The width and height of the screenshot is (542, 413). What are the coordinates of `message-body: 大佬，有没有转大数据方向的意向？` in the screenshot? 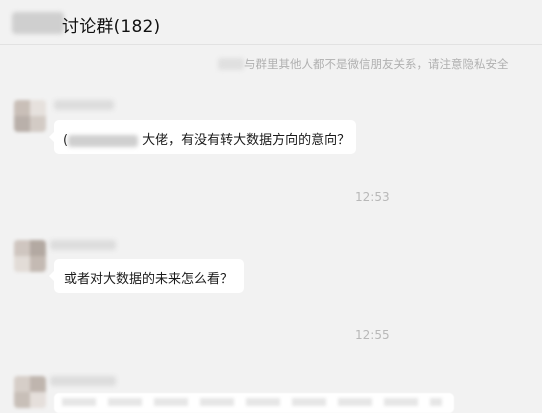 It's located at (246, 140).